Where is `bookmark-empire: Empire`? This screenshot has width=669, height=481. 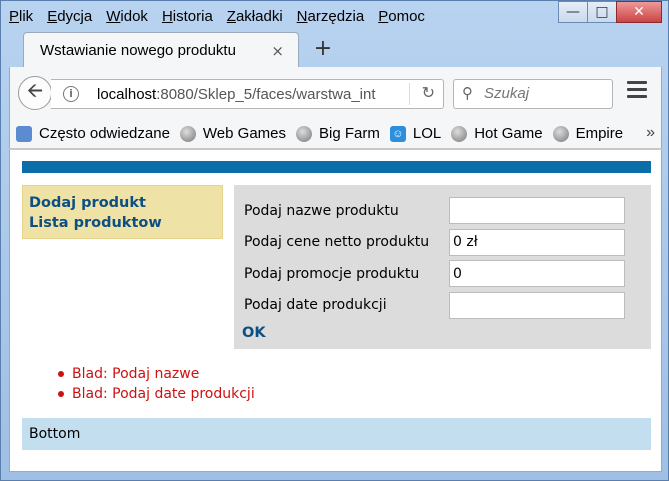 bookmark-empire: Empire is located at coordinates (588, 133).